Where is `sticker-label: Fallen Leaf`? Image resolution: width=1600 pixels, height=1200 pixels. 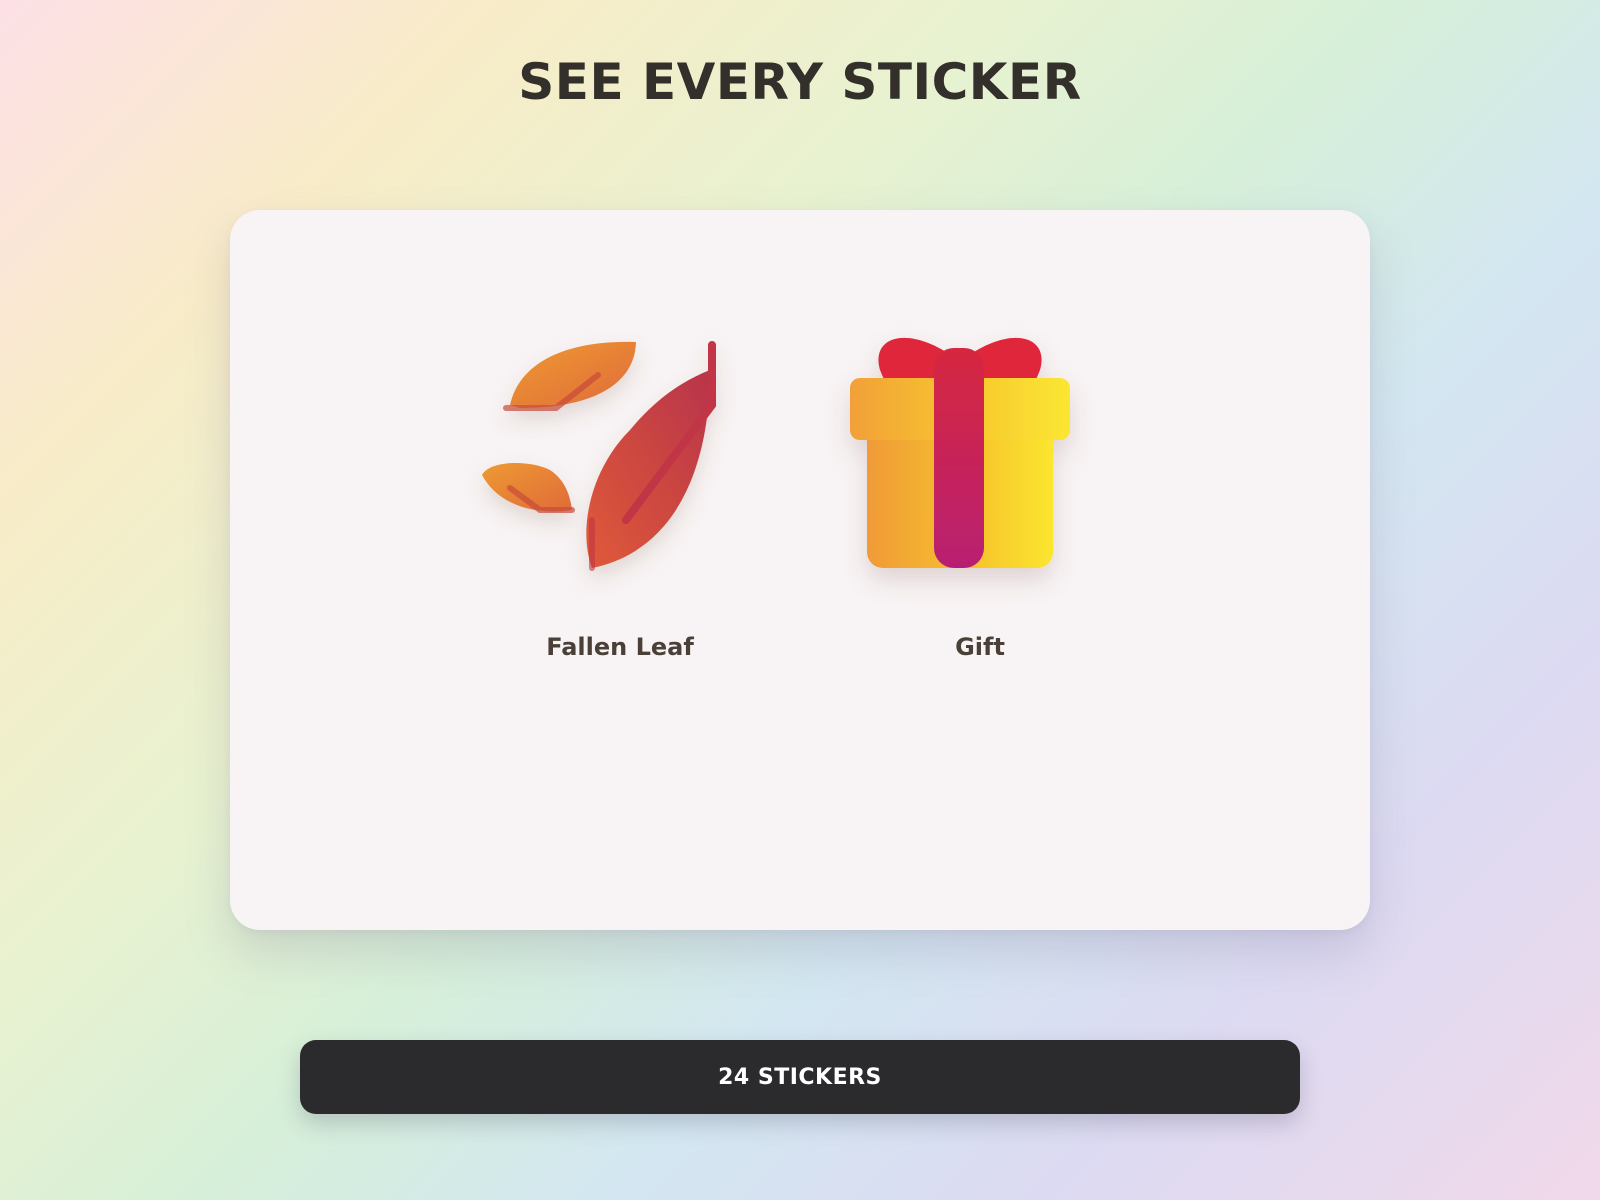 sticker-label: Fallen Leaf is located at coordinates (620, 647).